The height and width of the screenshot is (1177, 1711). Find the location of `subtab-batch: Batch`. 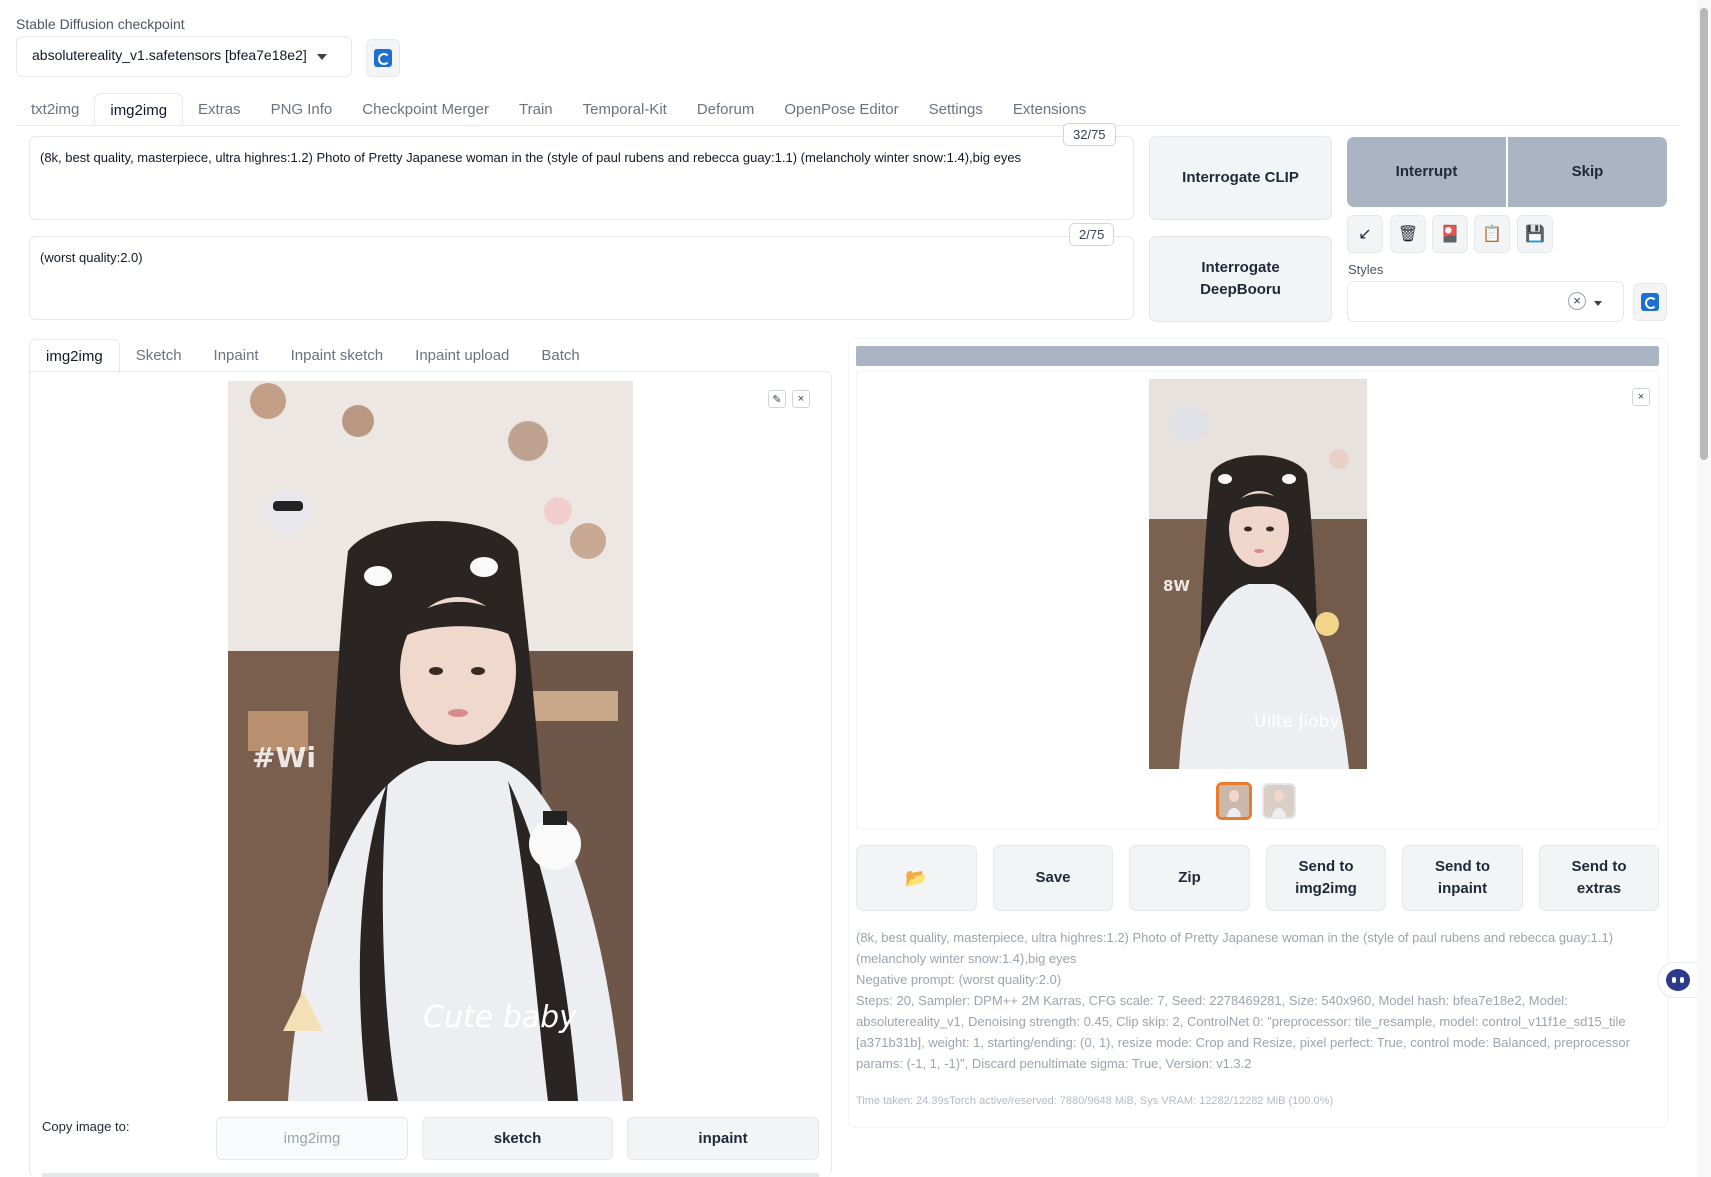

subtab-batch: Batch is located at coordinates (560, 356).